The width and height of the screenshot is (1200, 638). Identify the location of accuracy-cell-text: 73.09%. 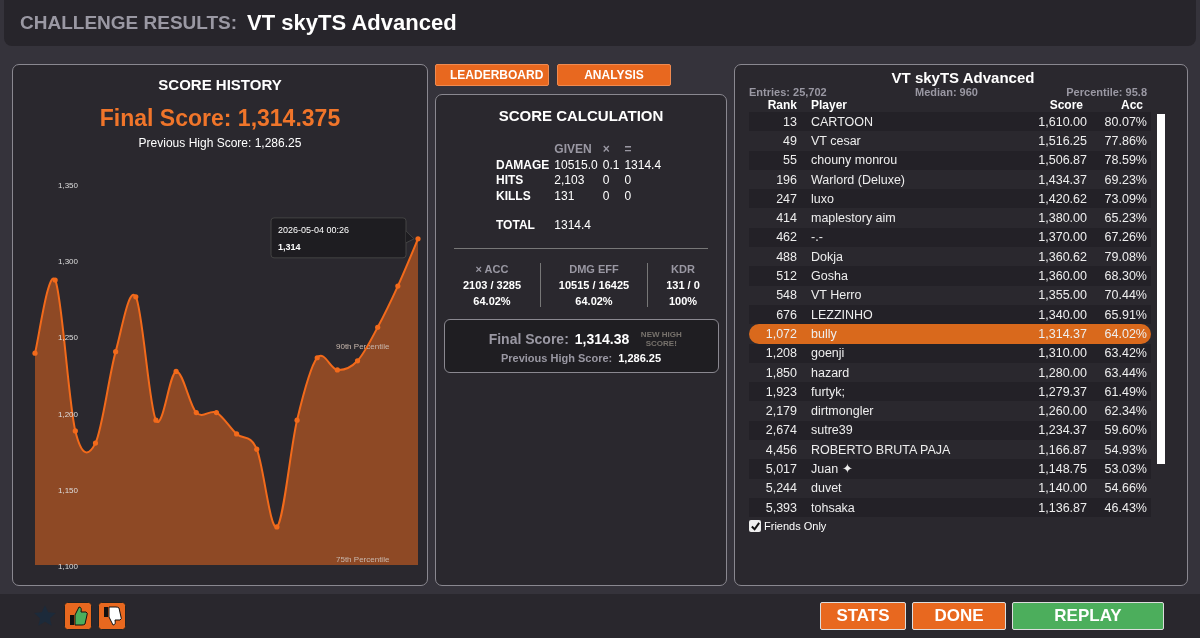
(1125, 198).